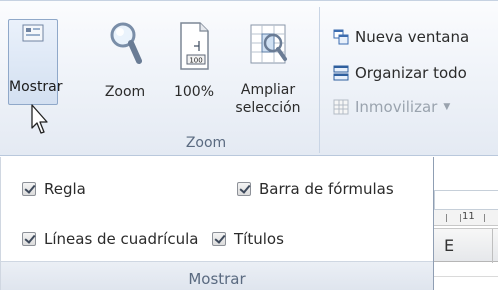  Describe the element at coordinates (341, 73) in the screenshot. I see `arrange-all-icon` at that location.